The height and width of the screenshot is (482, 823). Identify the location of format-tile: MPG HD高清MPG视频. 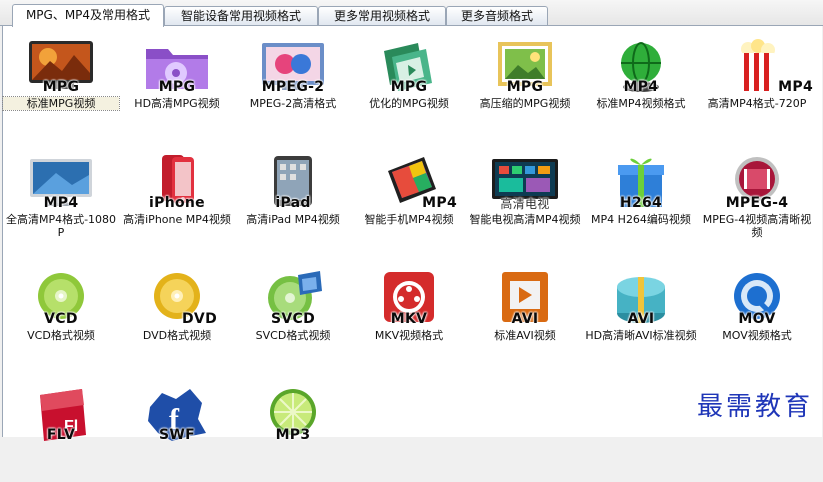
(177, 80).